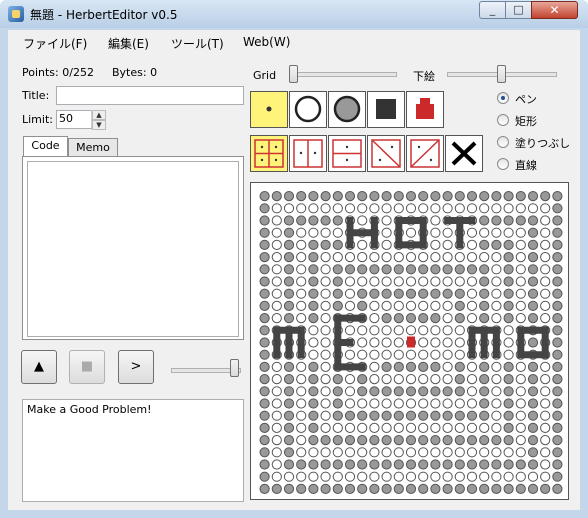  What do you see at coordinates (425, 109) in the screenshot?
I see `tool-robot-red-button` at bounding box center [425, 109].